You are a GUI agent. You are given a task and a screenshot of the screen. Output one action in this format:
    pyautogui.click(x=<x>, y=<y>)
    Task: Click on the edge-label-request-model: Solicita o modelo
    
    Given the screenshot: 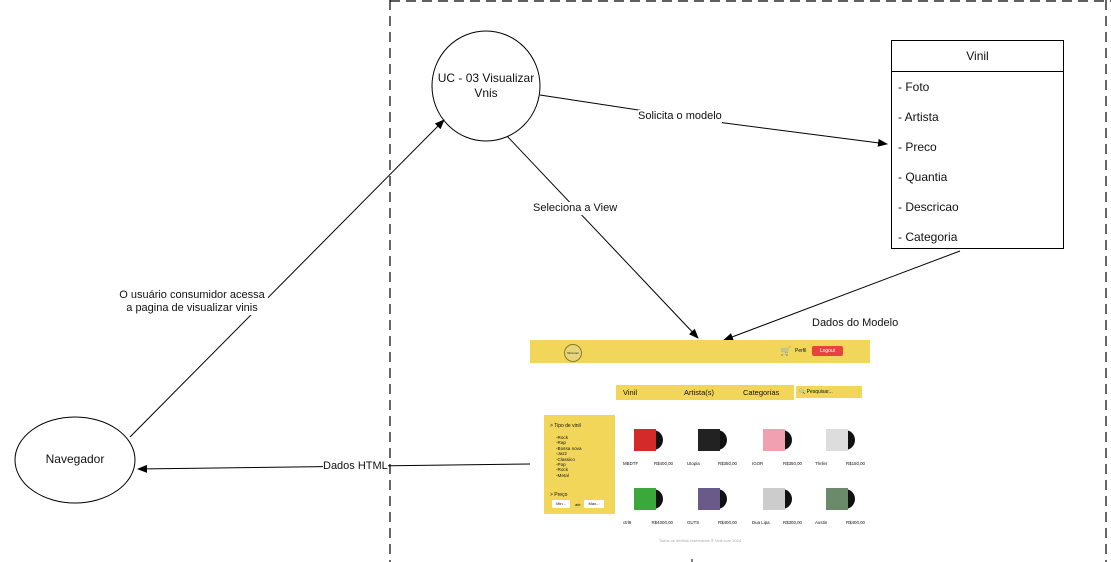 What is the action you would take?
    pyautogui.click(x=680, y=116)
    